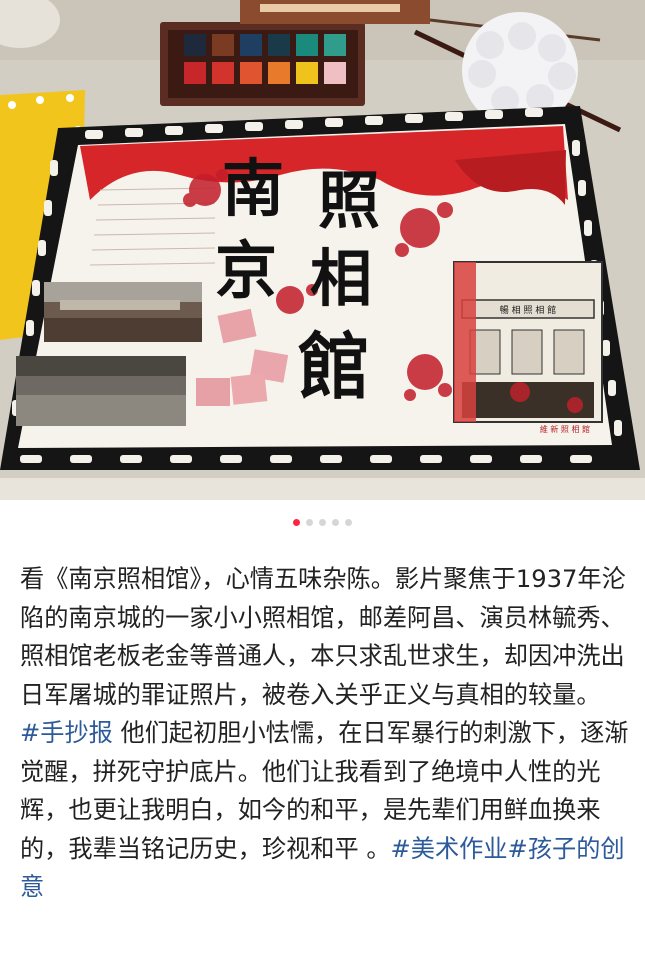 This screenshot has width=645, height=968. Describe the element at coordinates (246, 270) in the screenshot. I see `title-char-2: 京` at that location.